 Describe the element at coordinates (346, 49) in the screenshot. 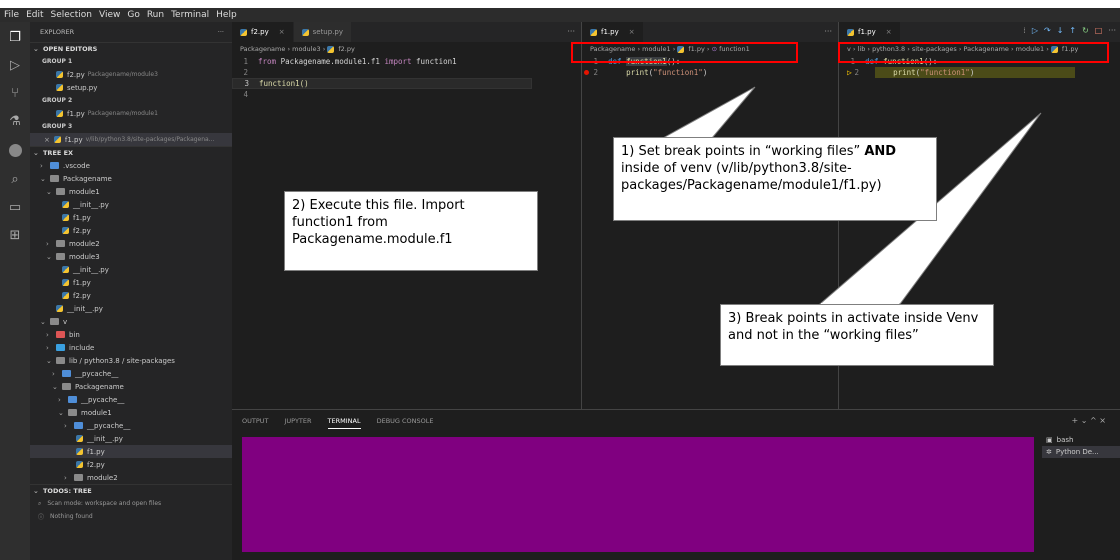

I see `crumb: f2.py` at that location.